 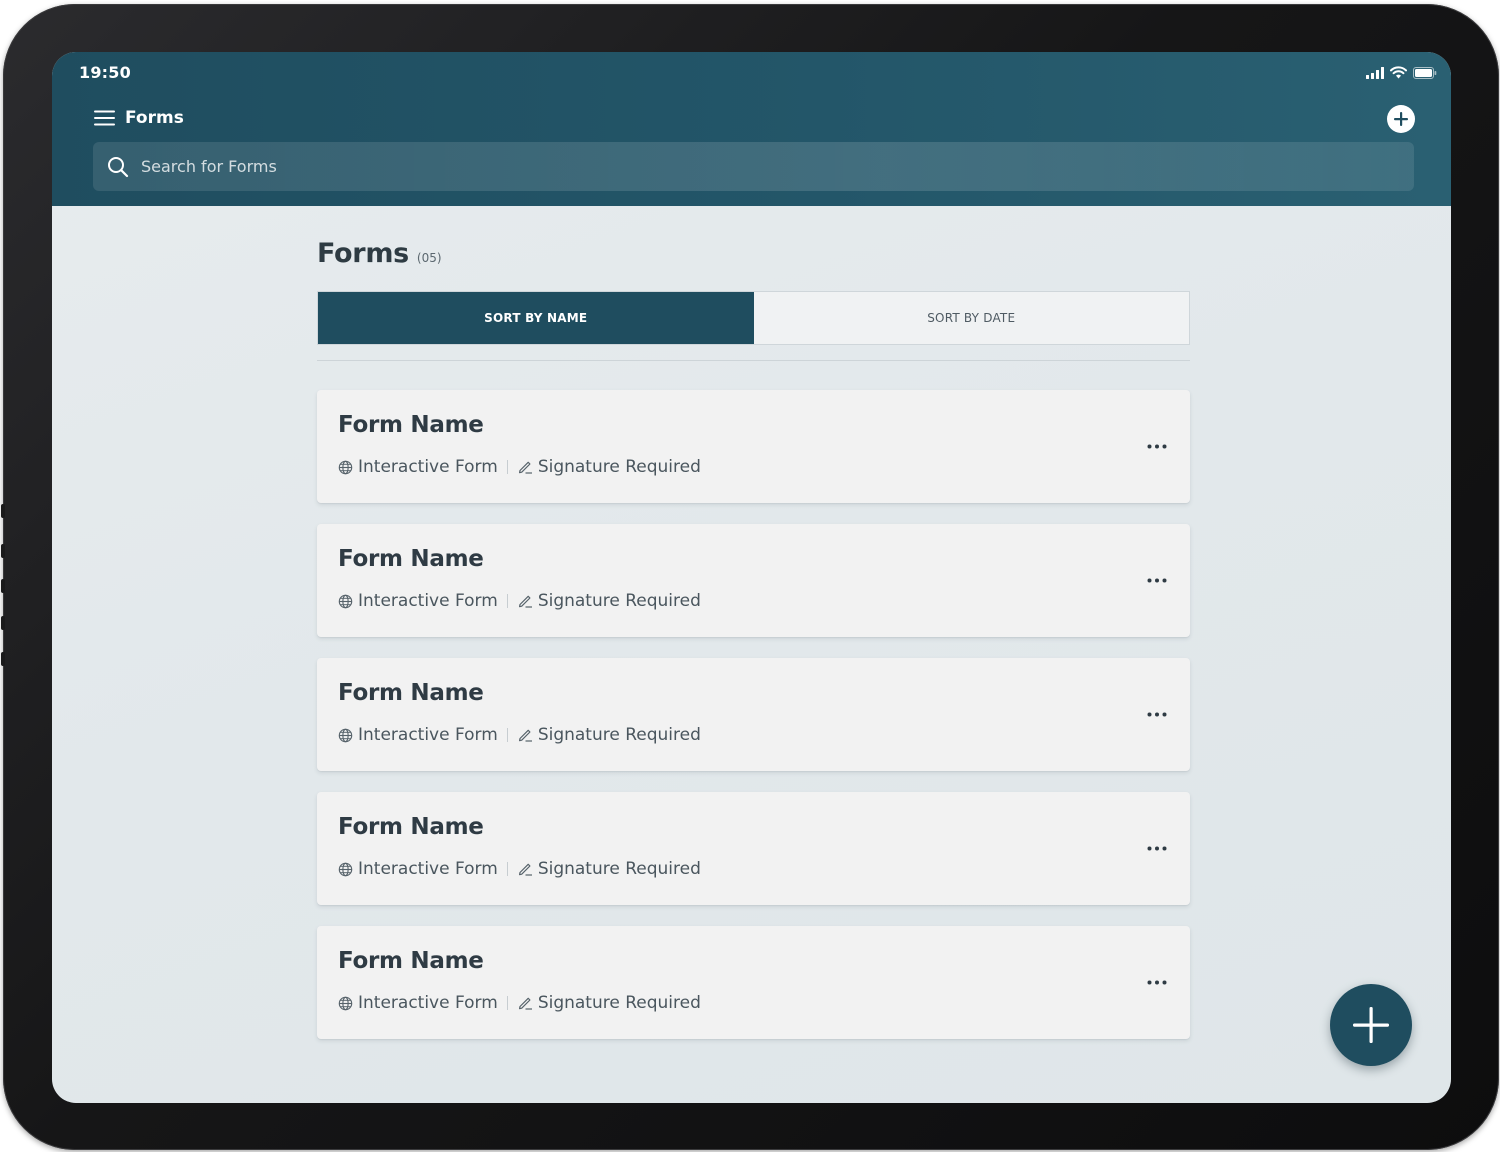 What do you see at coordinates (1425, 72) in the screenshot?
I see `battery-icon` at bounding box center [1425, 72].